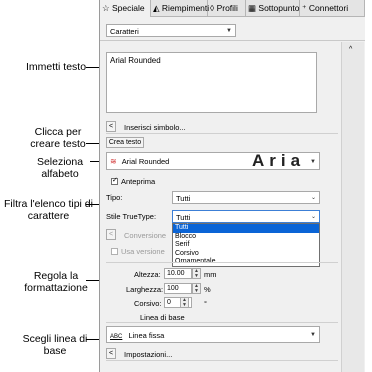 Image resolution: width=372 pixels, height=372 pixels. Describe the element at coordinates (135, 60) in the screenshot. I see `text-input-value: Arial Rounded` at that location.